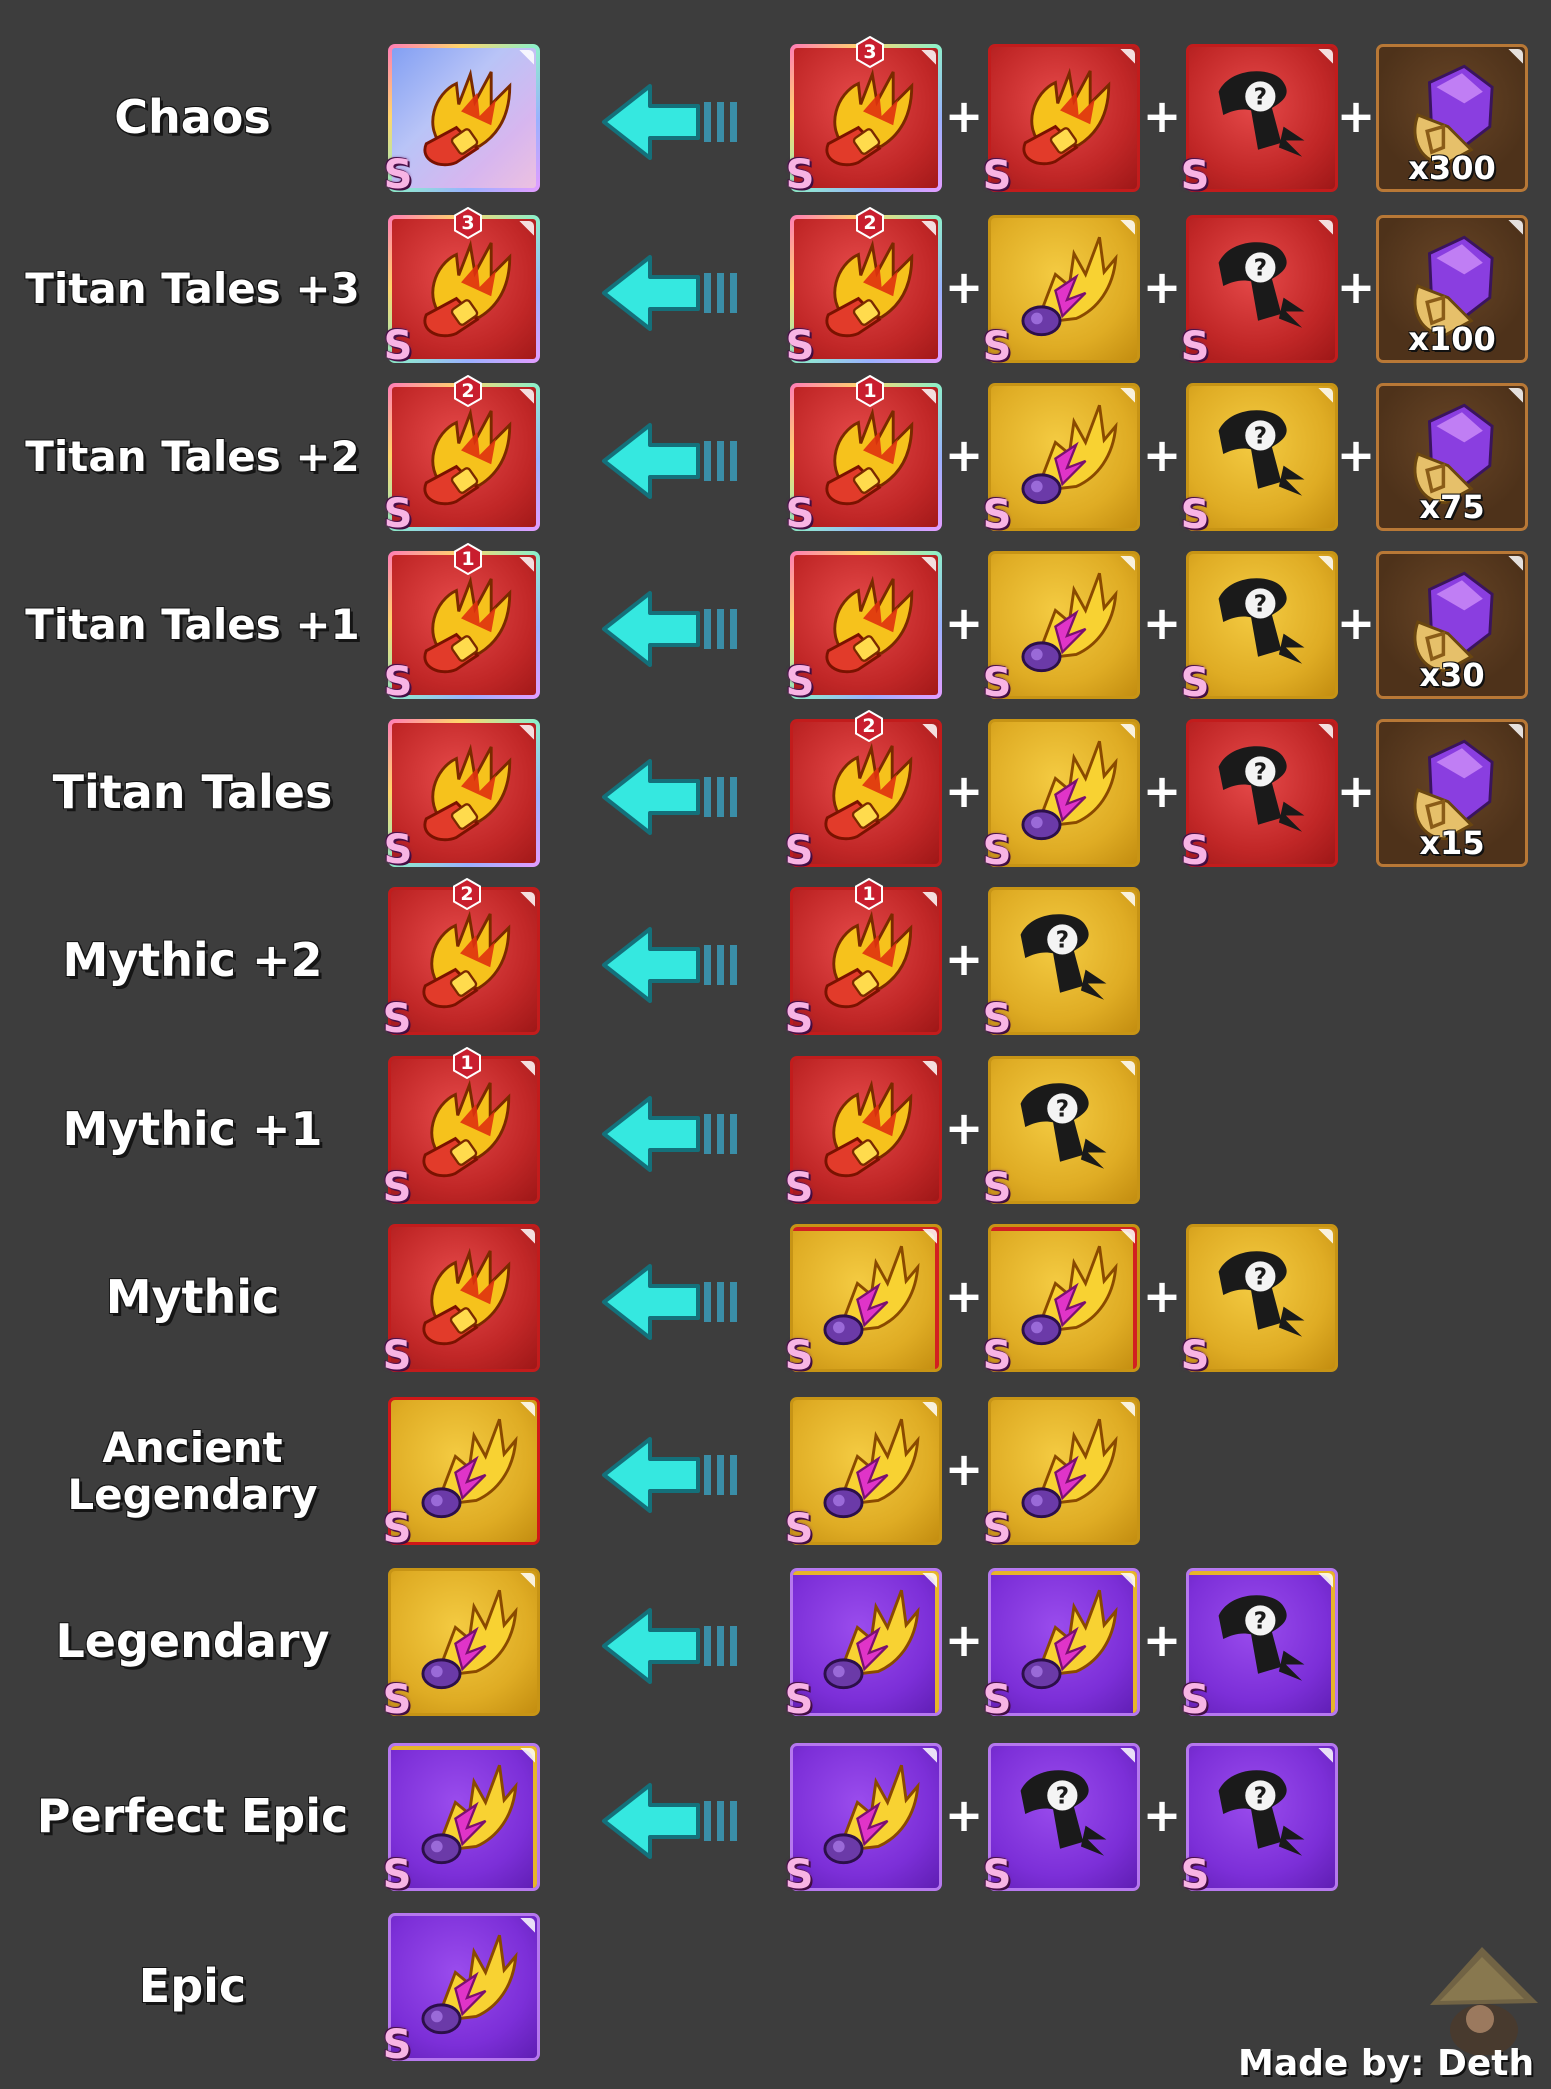  I want to click on ingredient-slot: 3S, so click(864, 116).